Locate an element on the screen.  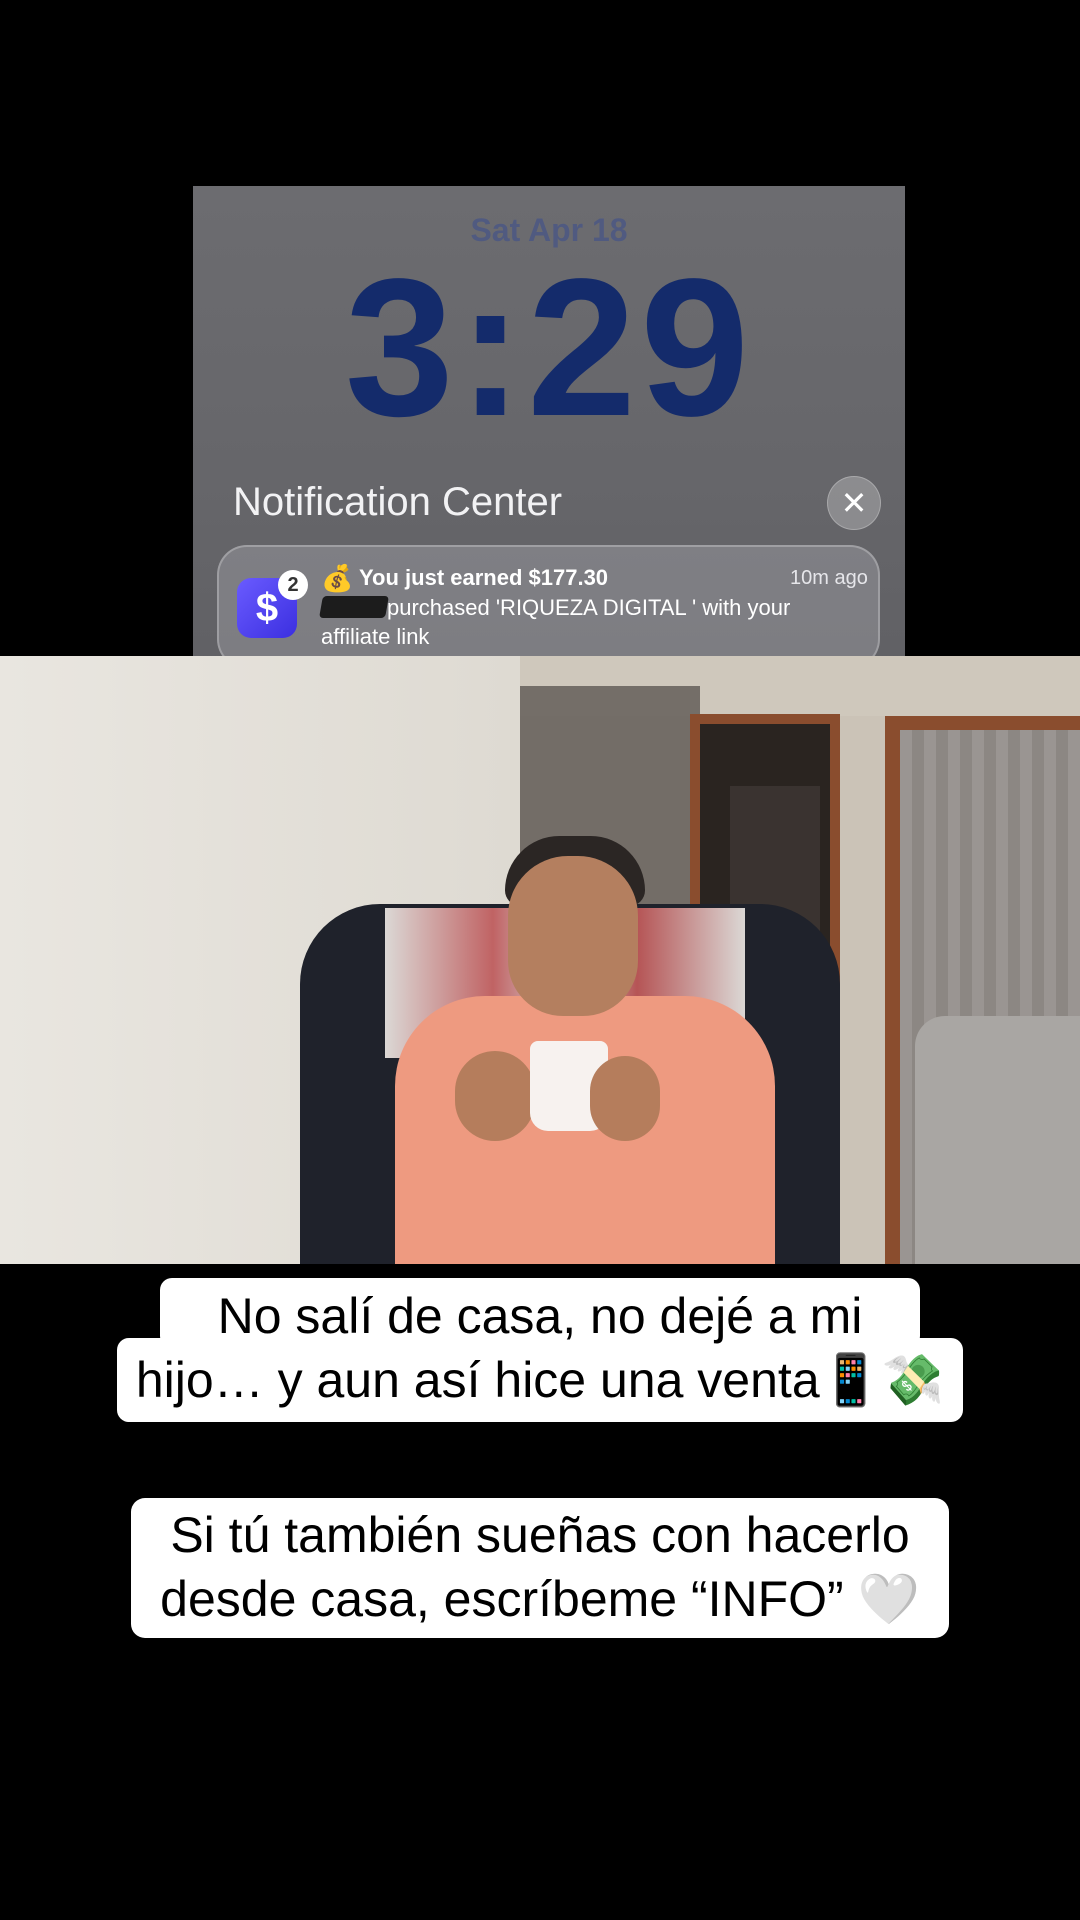
notification-badge: 2 is located at coordinates (293, 585).